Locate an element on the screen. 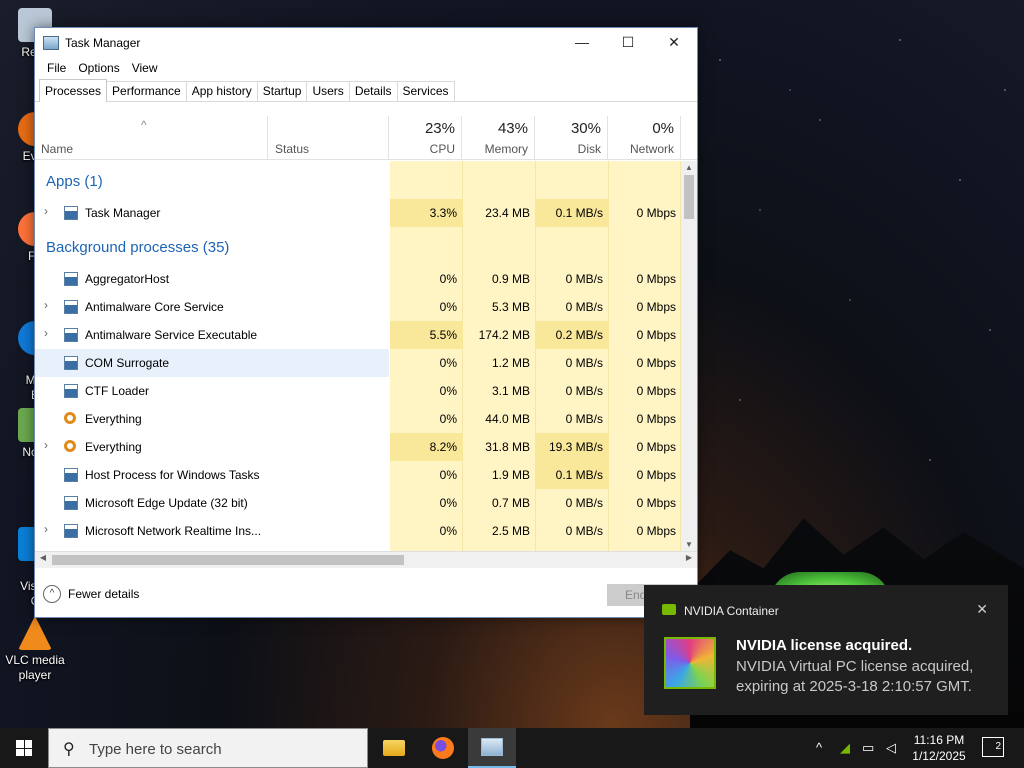  tab-performance: Performance is located at coordinates (146, 91).